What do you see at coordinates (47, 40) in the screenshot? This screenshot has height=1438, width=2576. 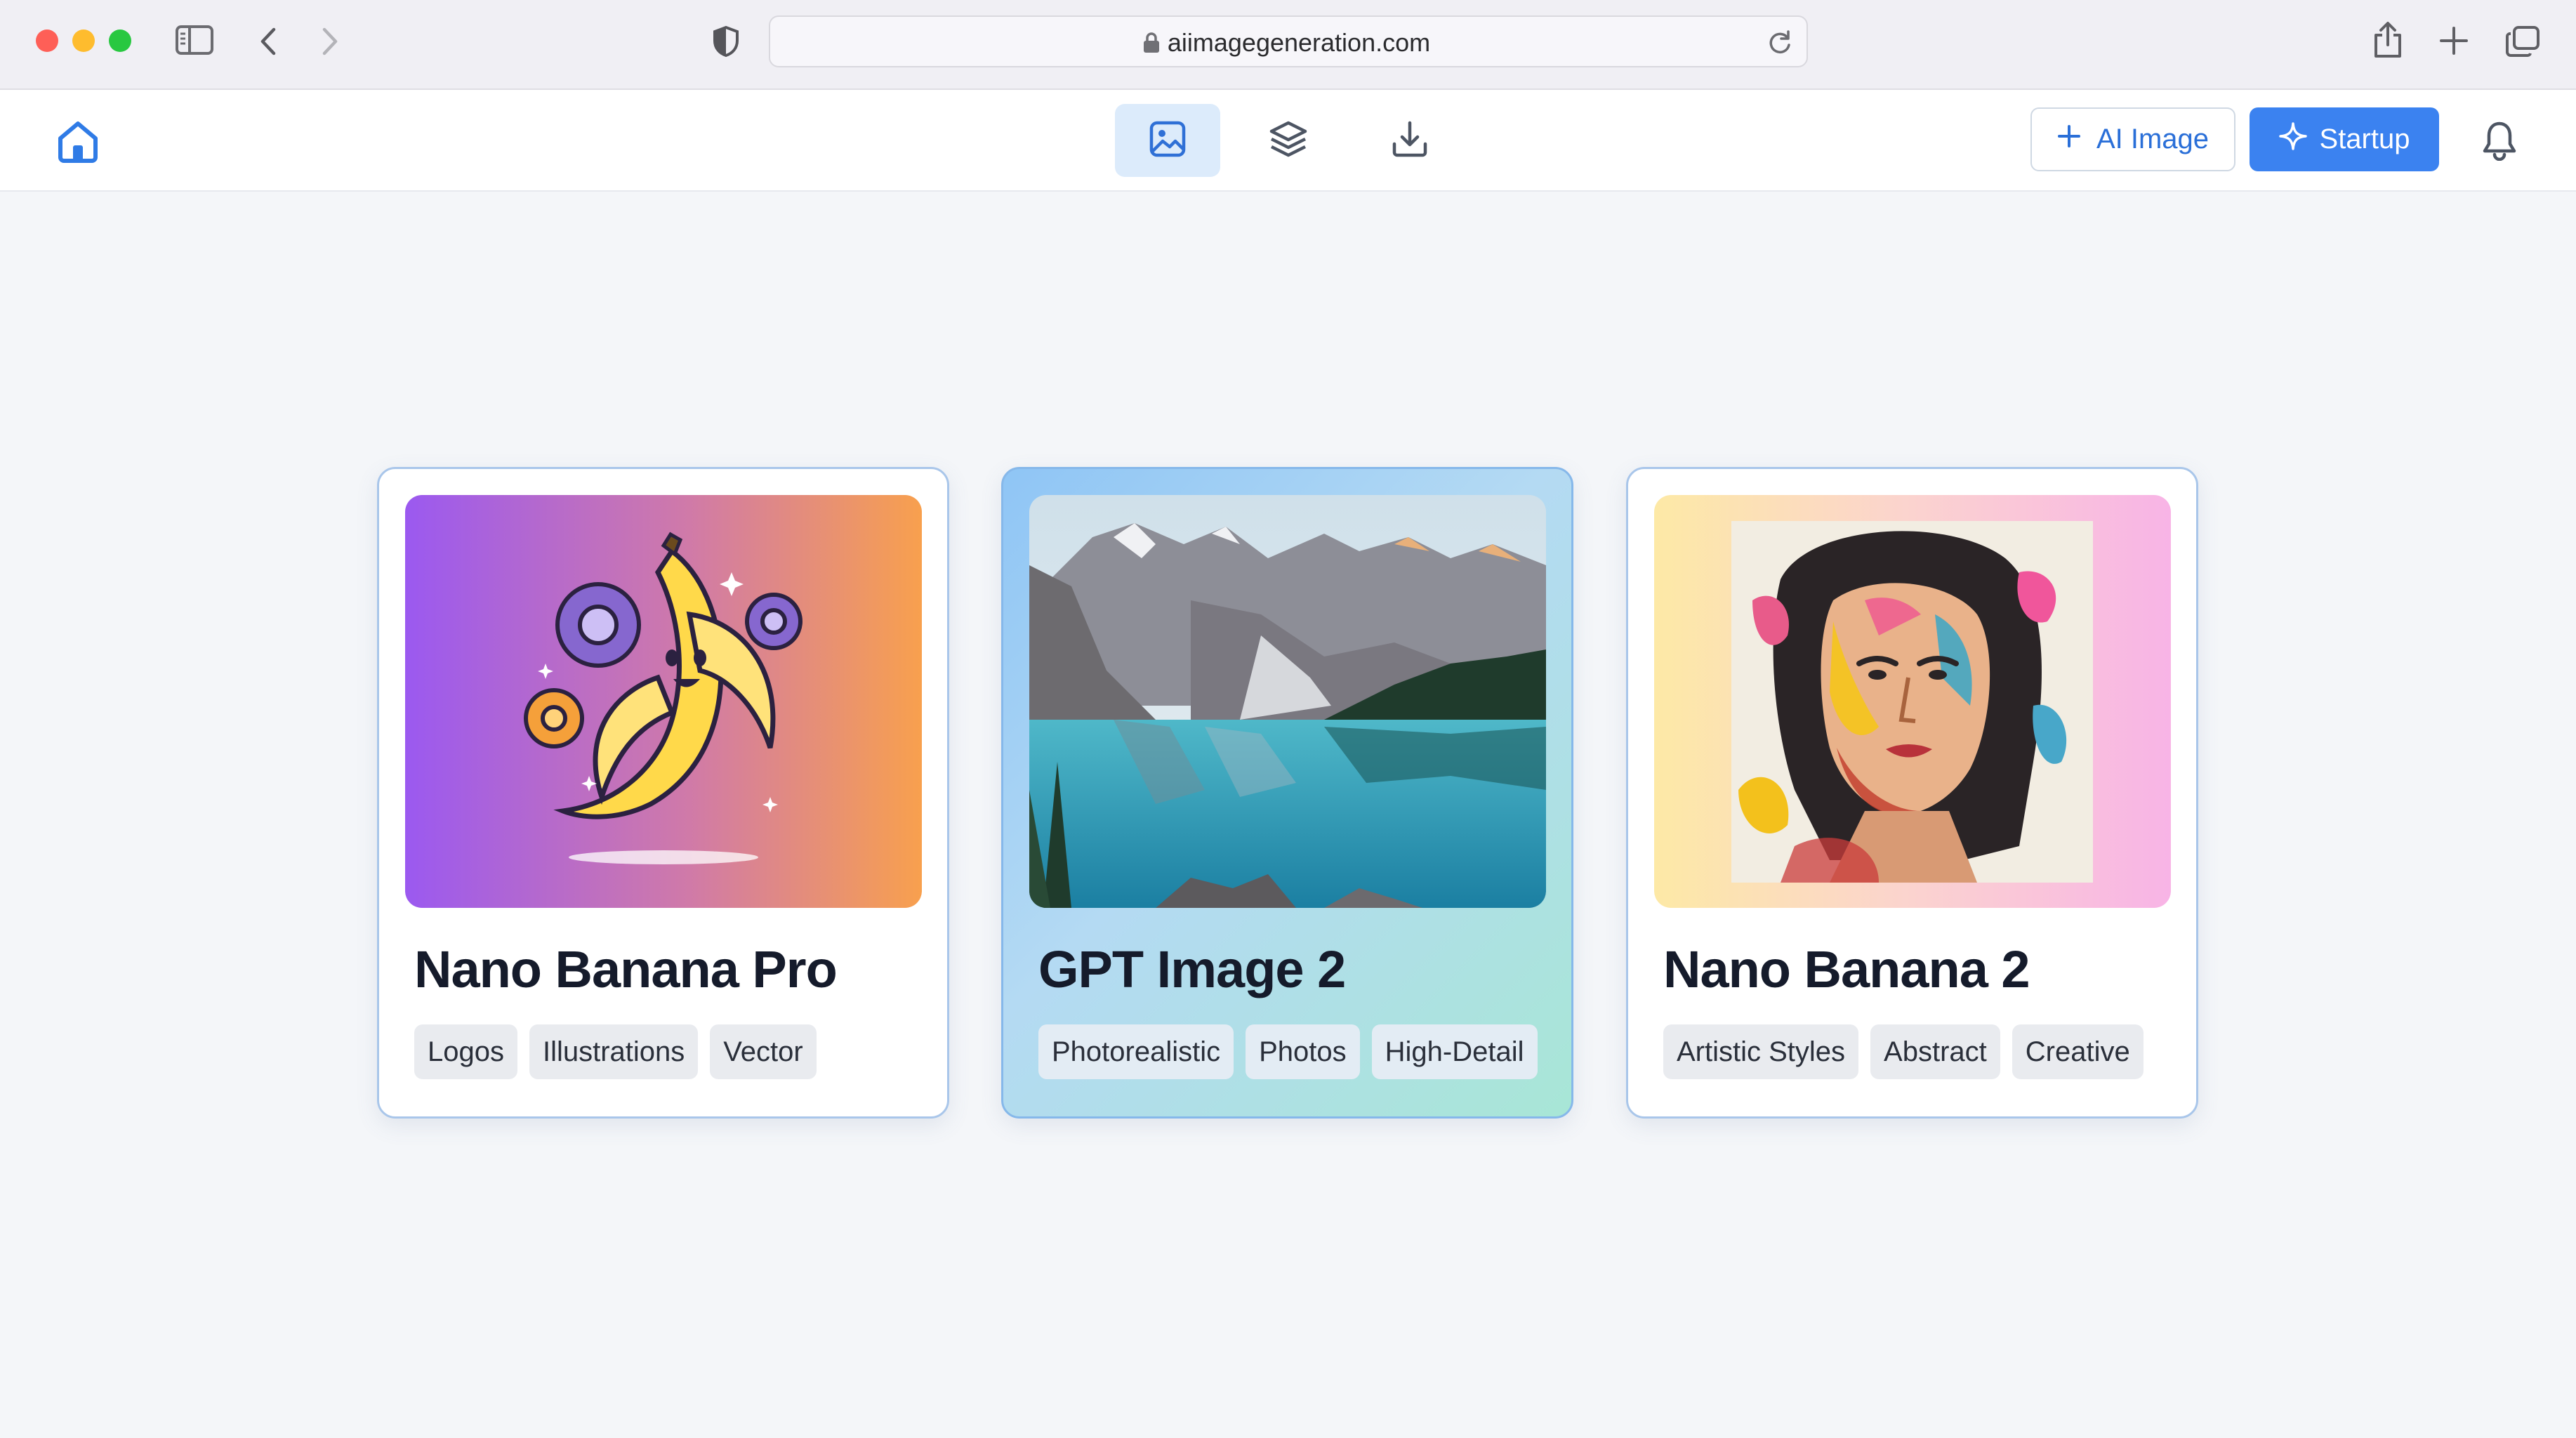 I see `close-window-button` at bounding box center [47, 40].